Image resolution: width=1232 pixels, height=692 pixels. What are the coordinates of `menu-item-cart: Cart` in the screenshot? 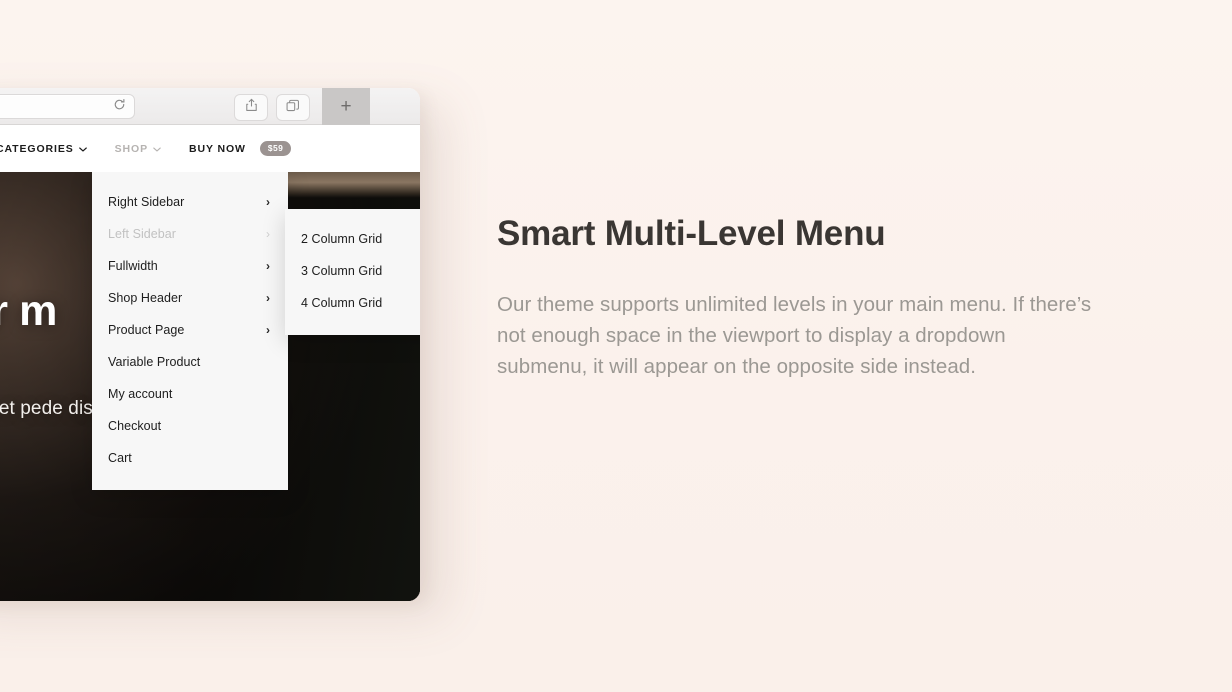 It's located at (190, 458).